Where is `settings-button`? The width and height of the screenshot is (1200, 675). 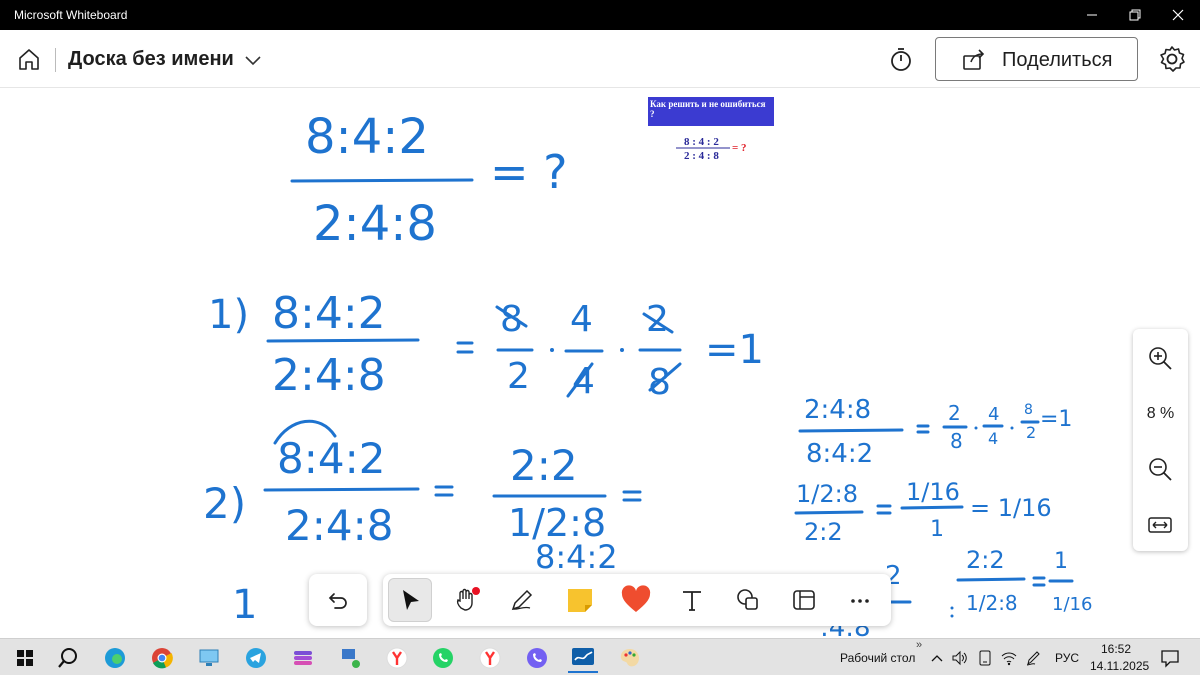 settings-button is located at coordinates (1172, 59).